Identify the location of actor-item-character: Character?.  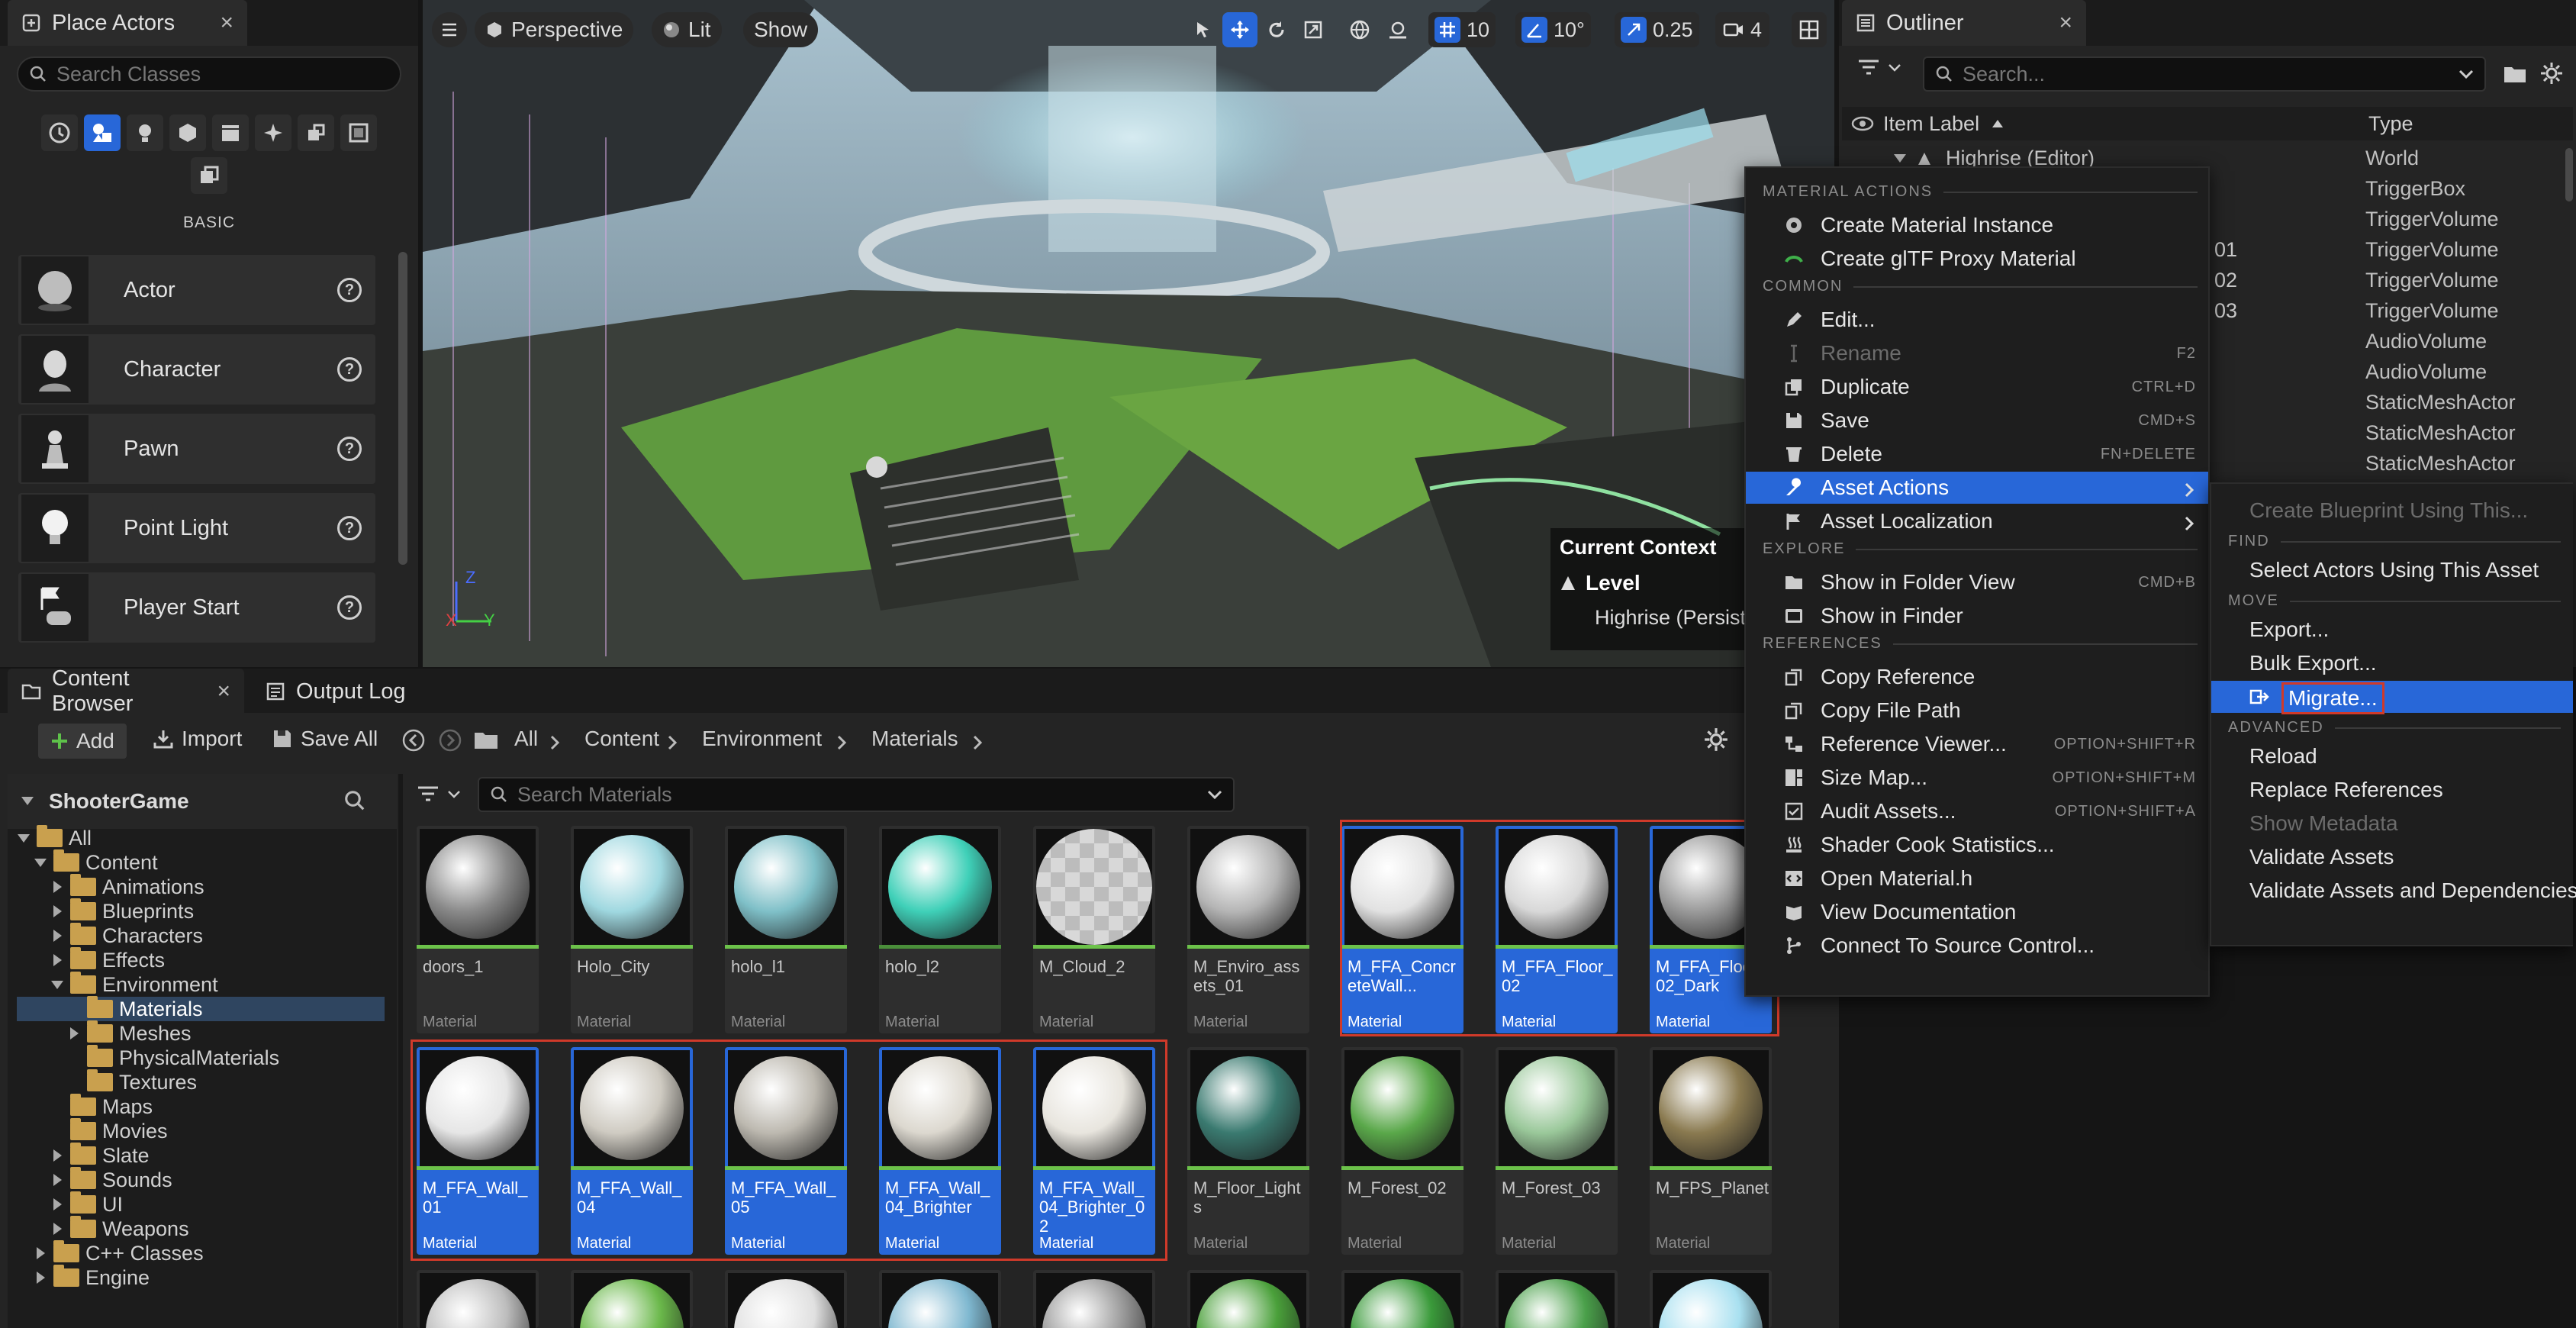
(196, 369).